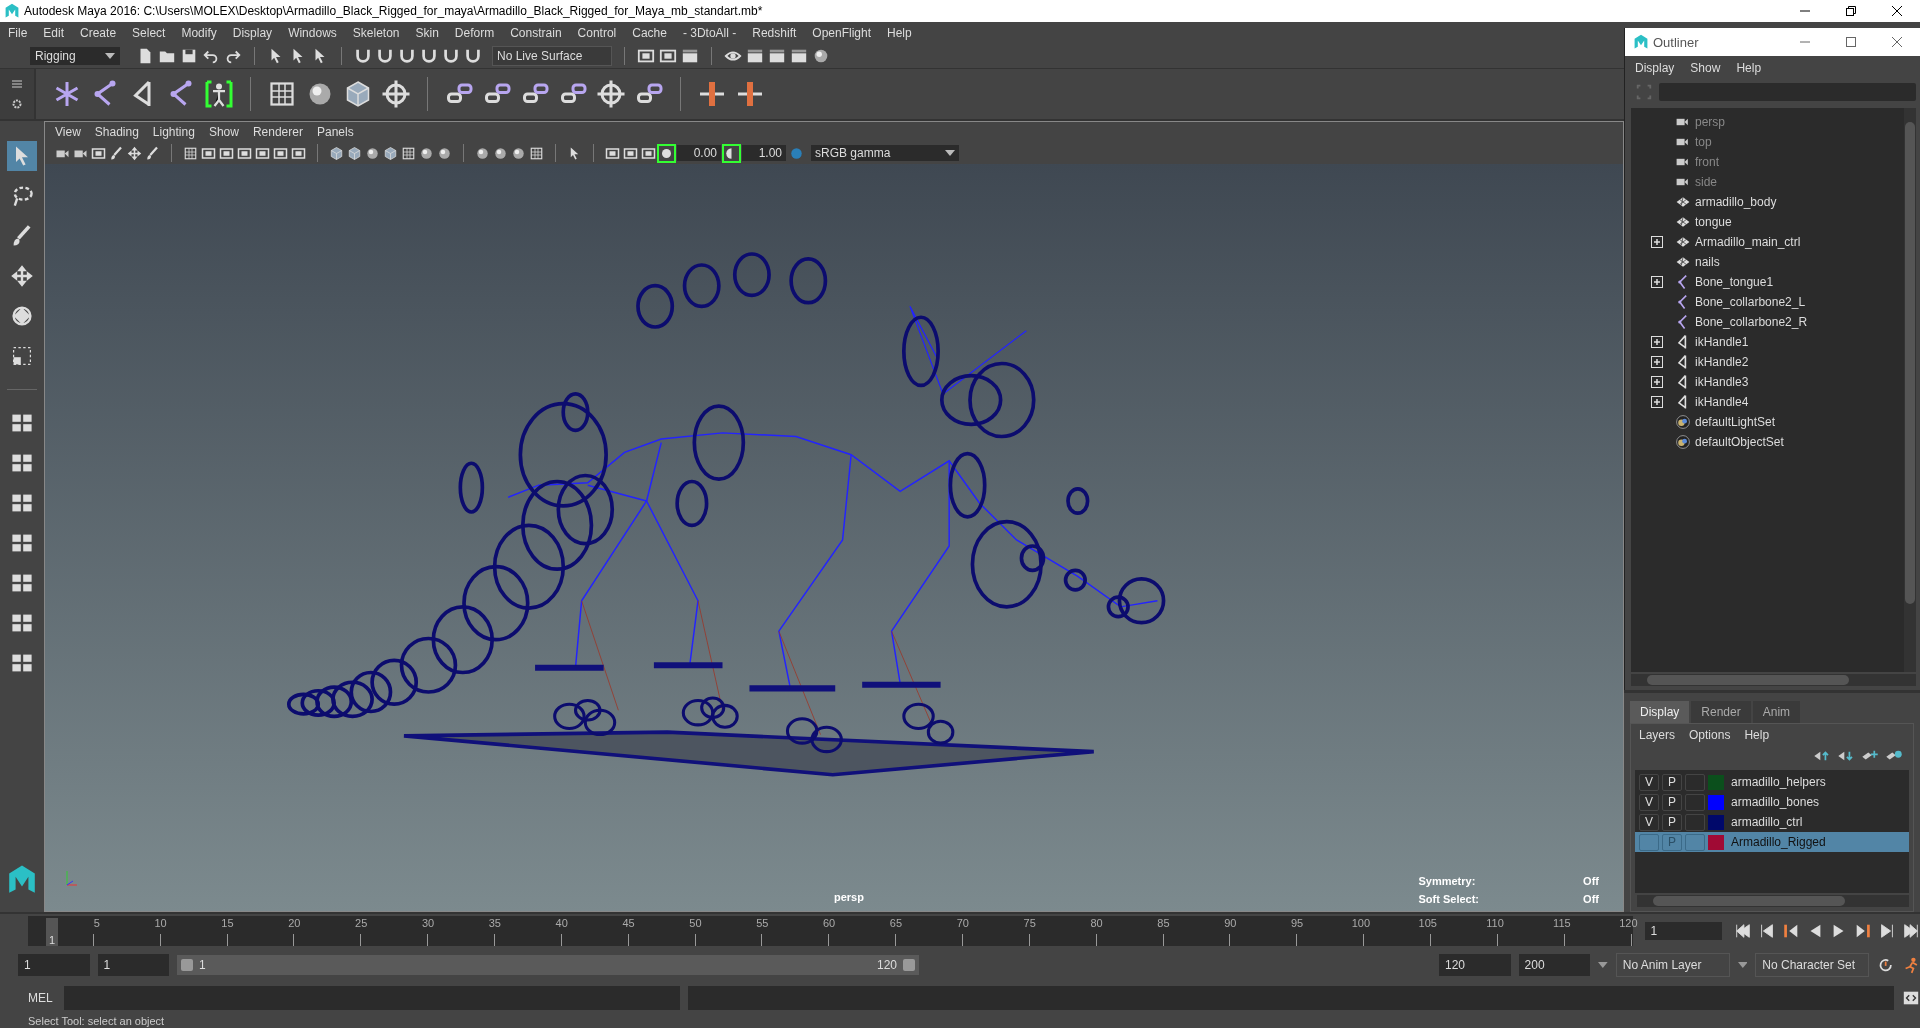 The image size is (1920, 1028). I want to click on range-slider: 1 120, so click(548, 965).